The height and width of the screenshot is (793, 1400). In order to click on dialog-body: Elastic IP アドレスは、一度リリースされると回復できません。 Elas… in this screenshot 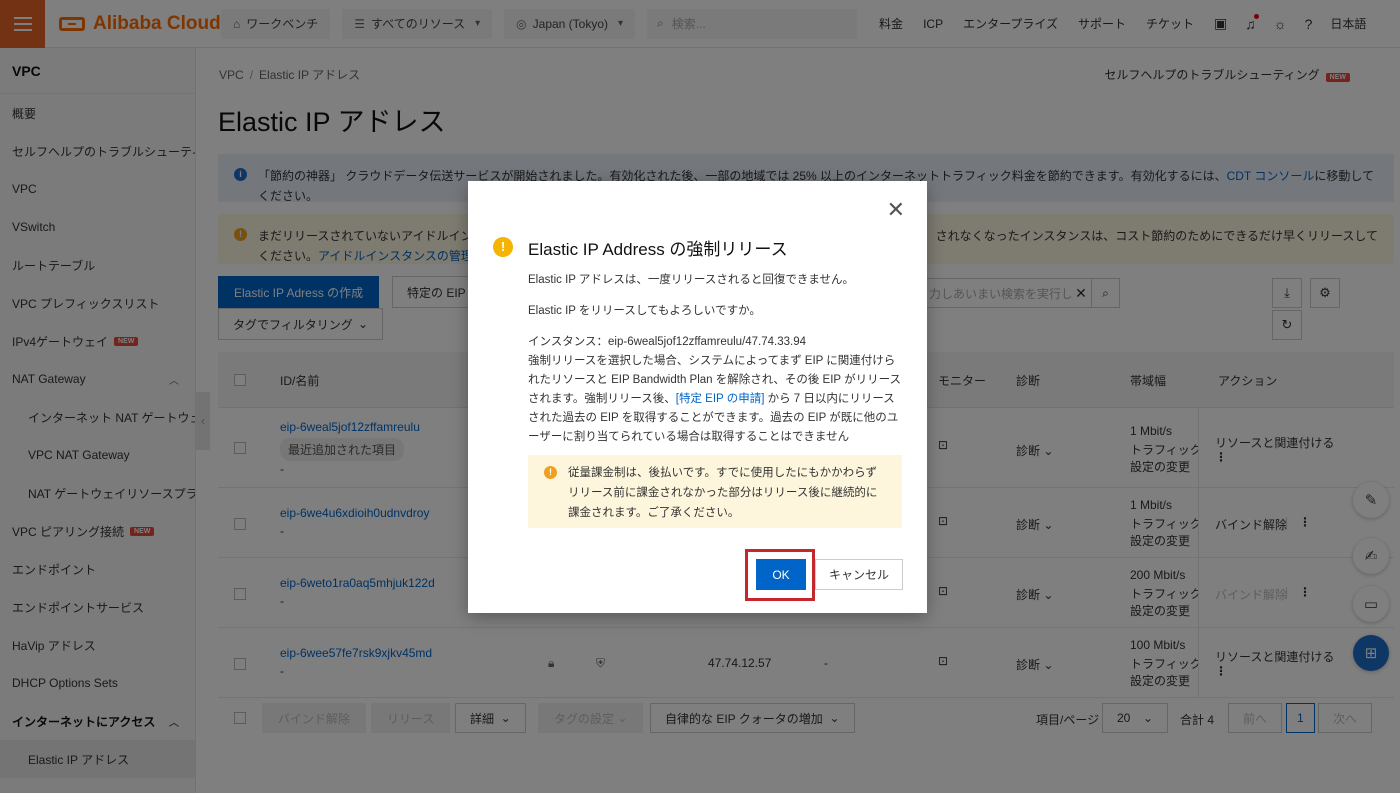, I will do `click(716, 359)`.